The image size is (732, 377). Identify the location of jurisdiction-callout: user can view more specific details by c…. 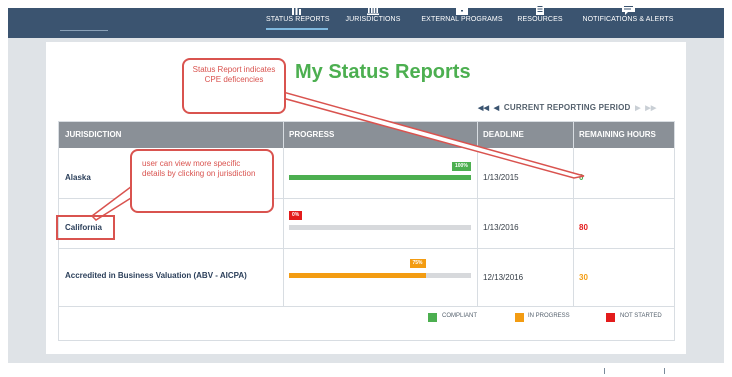
(202, 181).